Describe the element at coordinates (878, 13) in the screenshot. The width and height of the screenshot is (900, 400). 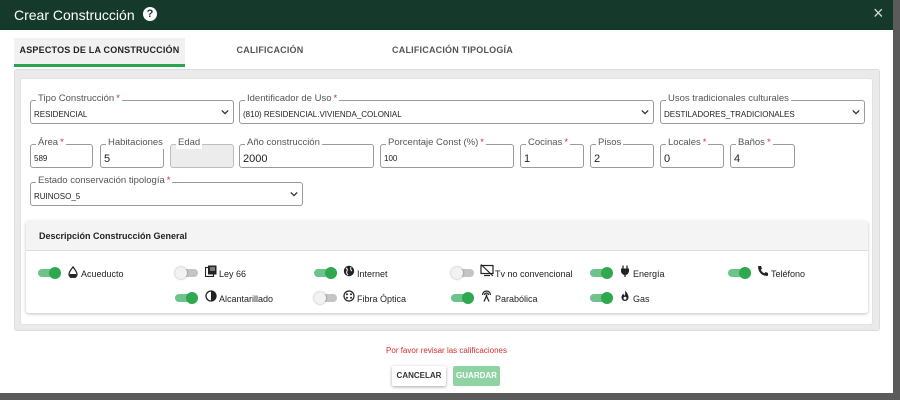
I see `close-button: ×` at that location.